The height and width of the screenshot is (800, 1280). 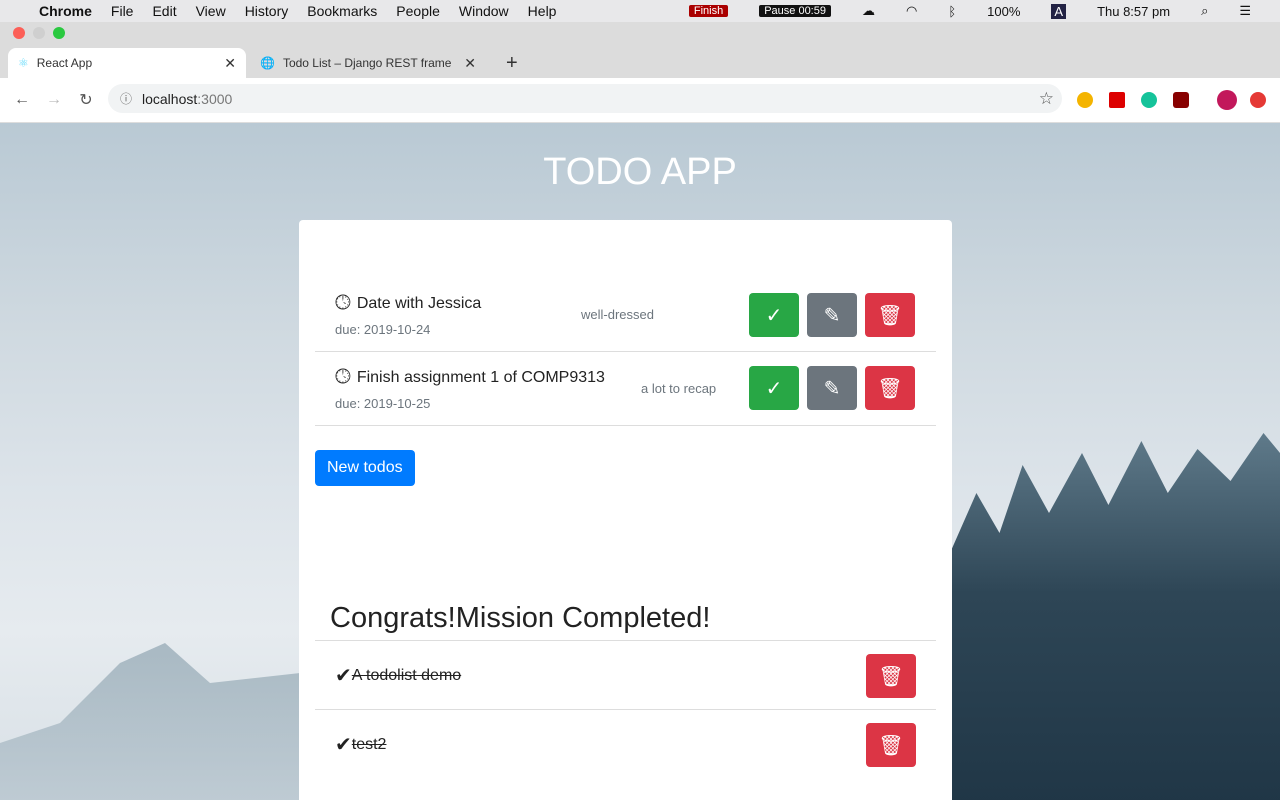 What do you see at coordinates (679, 388) in the screenshot?
I see `todo-description: a lot to recap` at bounding box center [679, 388].